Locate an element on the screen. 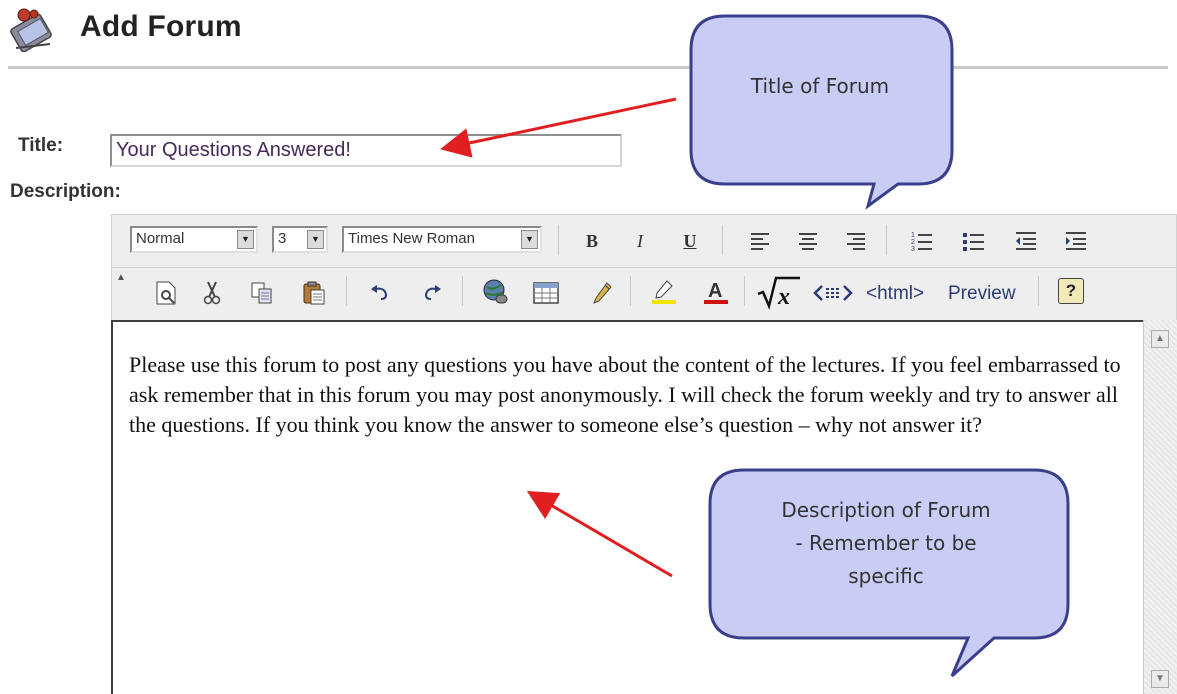  description-callout-line: specific is located at coordinates (886, 576).